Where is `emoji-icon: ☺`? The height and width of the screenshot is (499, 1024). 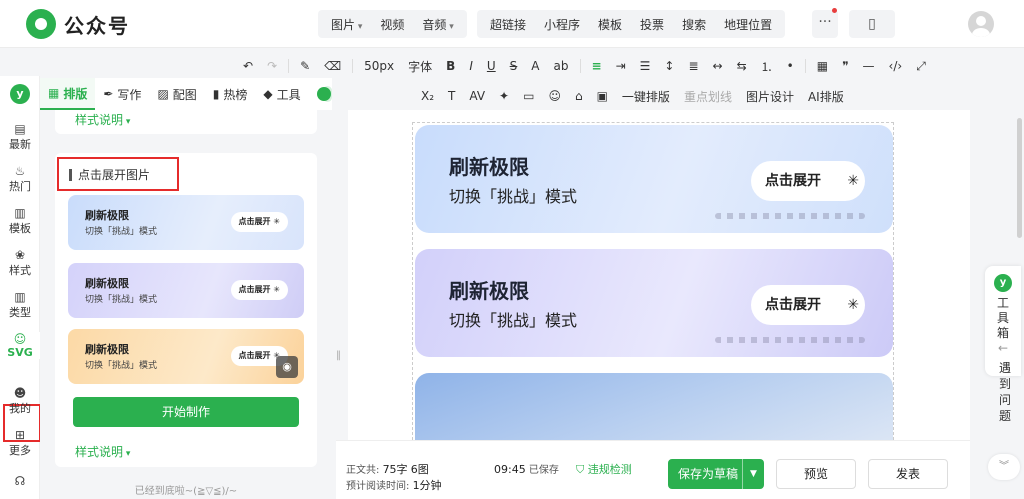 emoji-icon: ☺ is located at coordinates (554, 96).